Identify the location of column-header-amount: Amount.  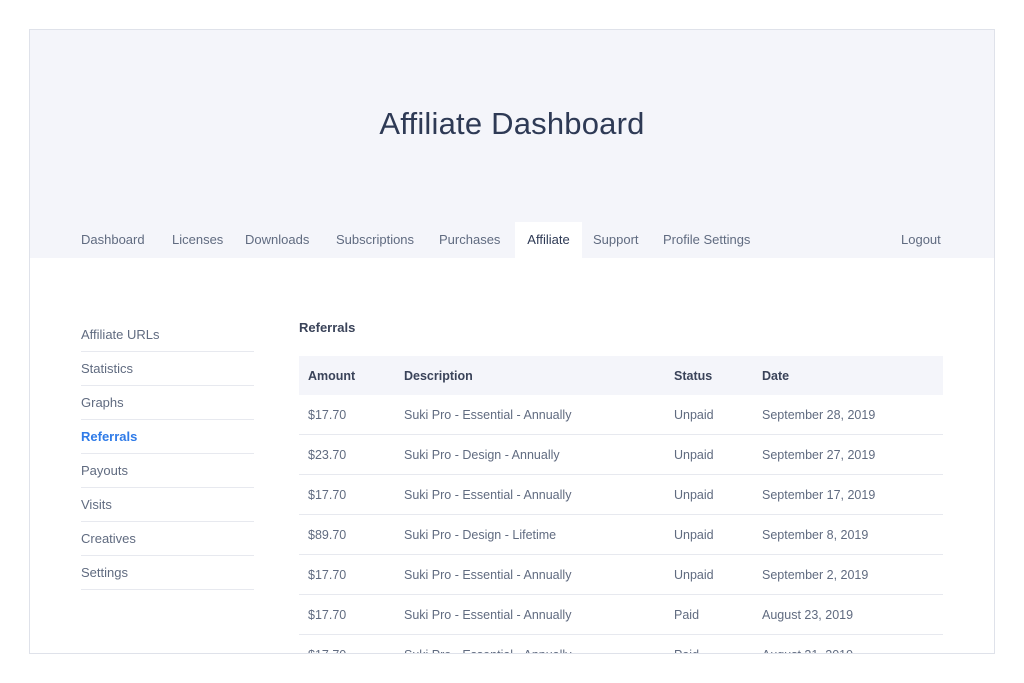
(351, 375).